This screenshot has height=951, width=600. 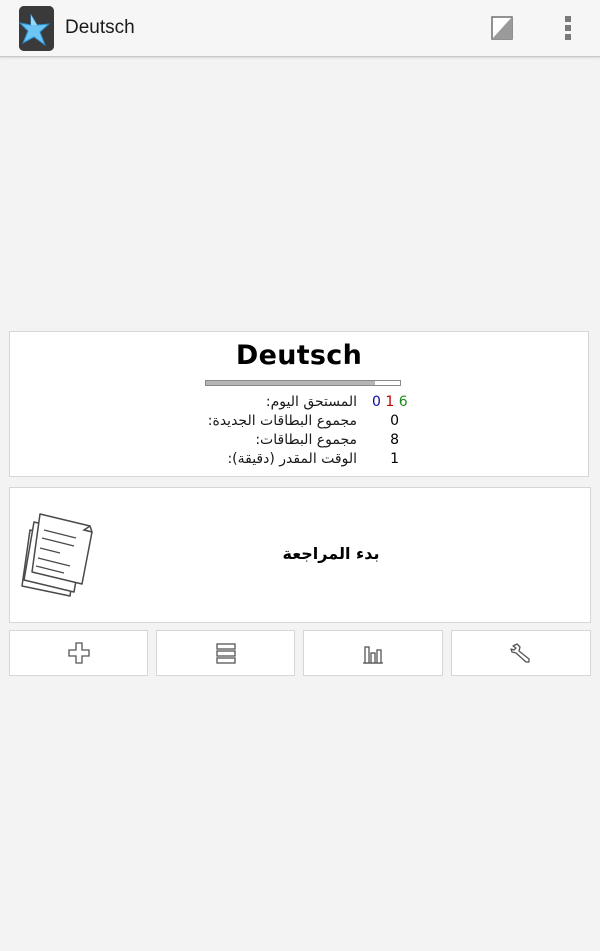 I want to click on estimated-time-value: 1, so click(x=394, y=459).